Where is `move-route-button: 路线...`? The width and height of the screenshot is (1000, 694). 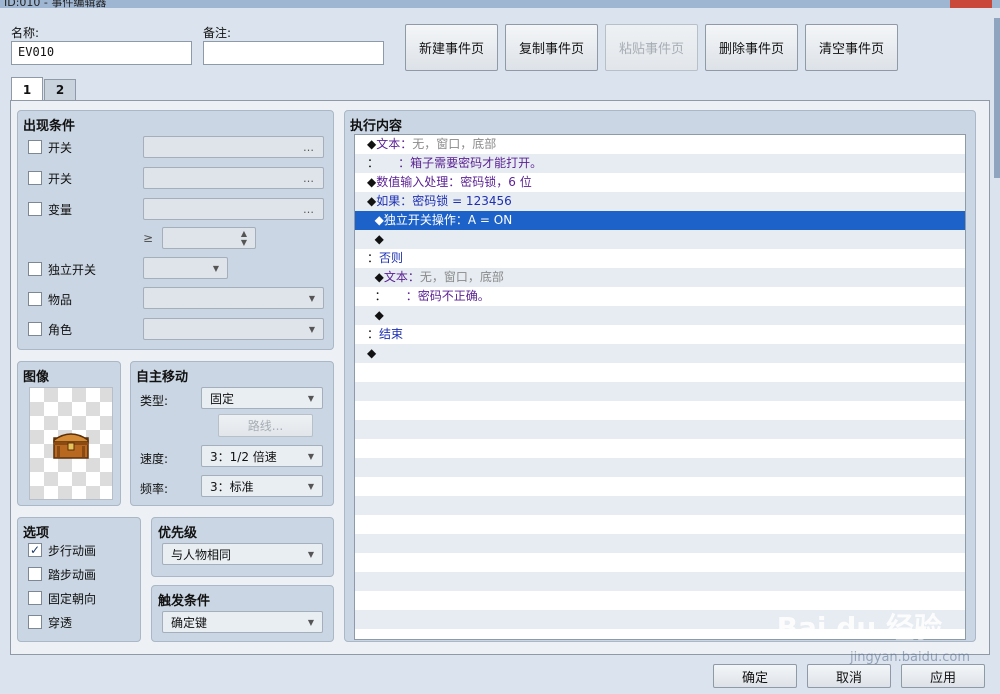
move-route-button: 路线... is located at coordinates (265, 425).